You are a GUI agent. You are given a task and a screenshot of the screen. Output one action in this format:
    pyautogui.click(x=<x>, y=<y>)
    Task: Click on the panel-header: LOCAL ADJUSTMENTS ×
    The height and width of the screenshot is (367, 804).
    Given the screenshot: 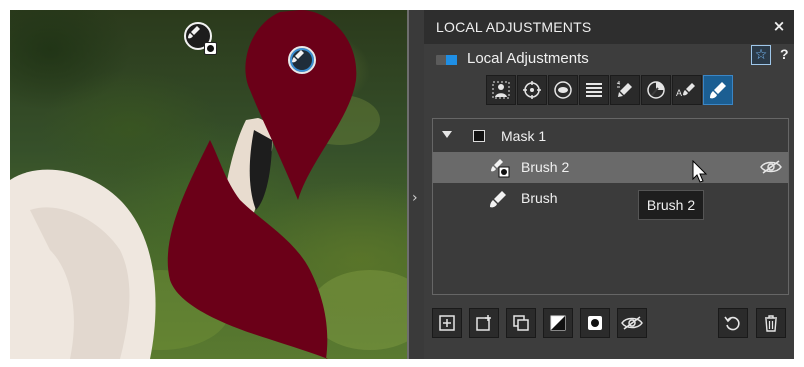 What is the action you would take?
    pyautogui.click(x=609, y=27)
    